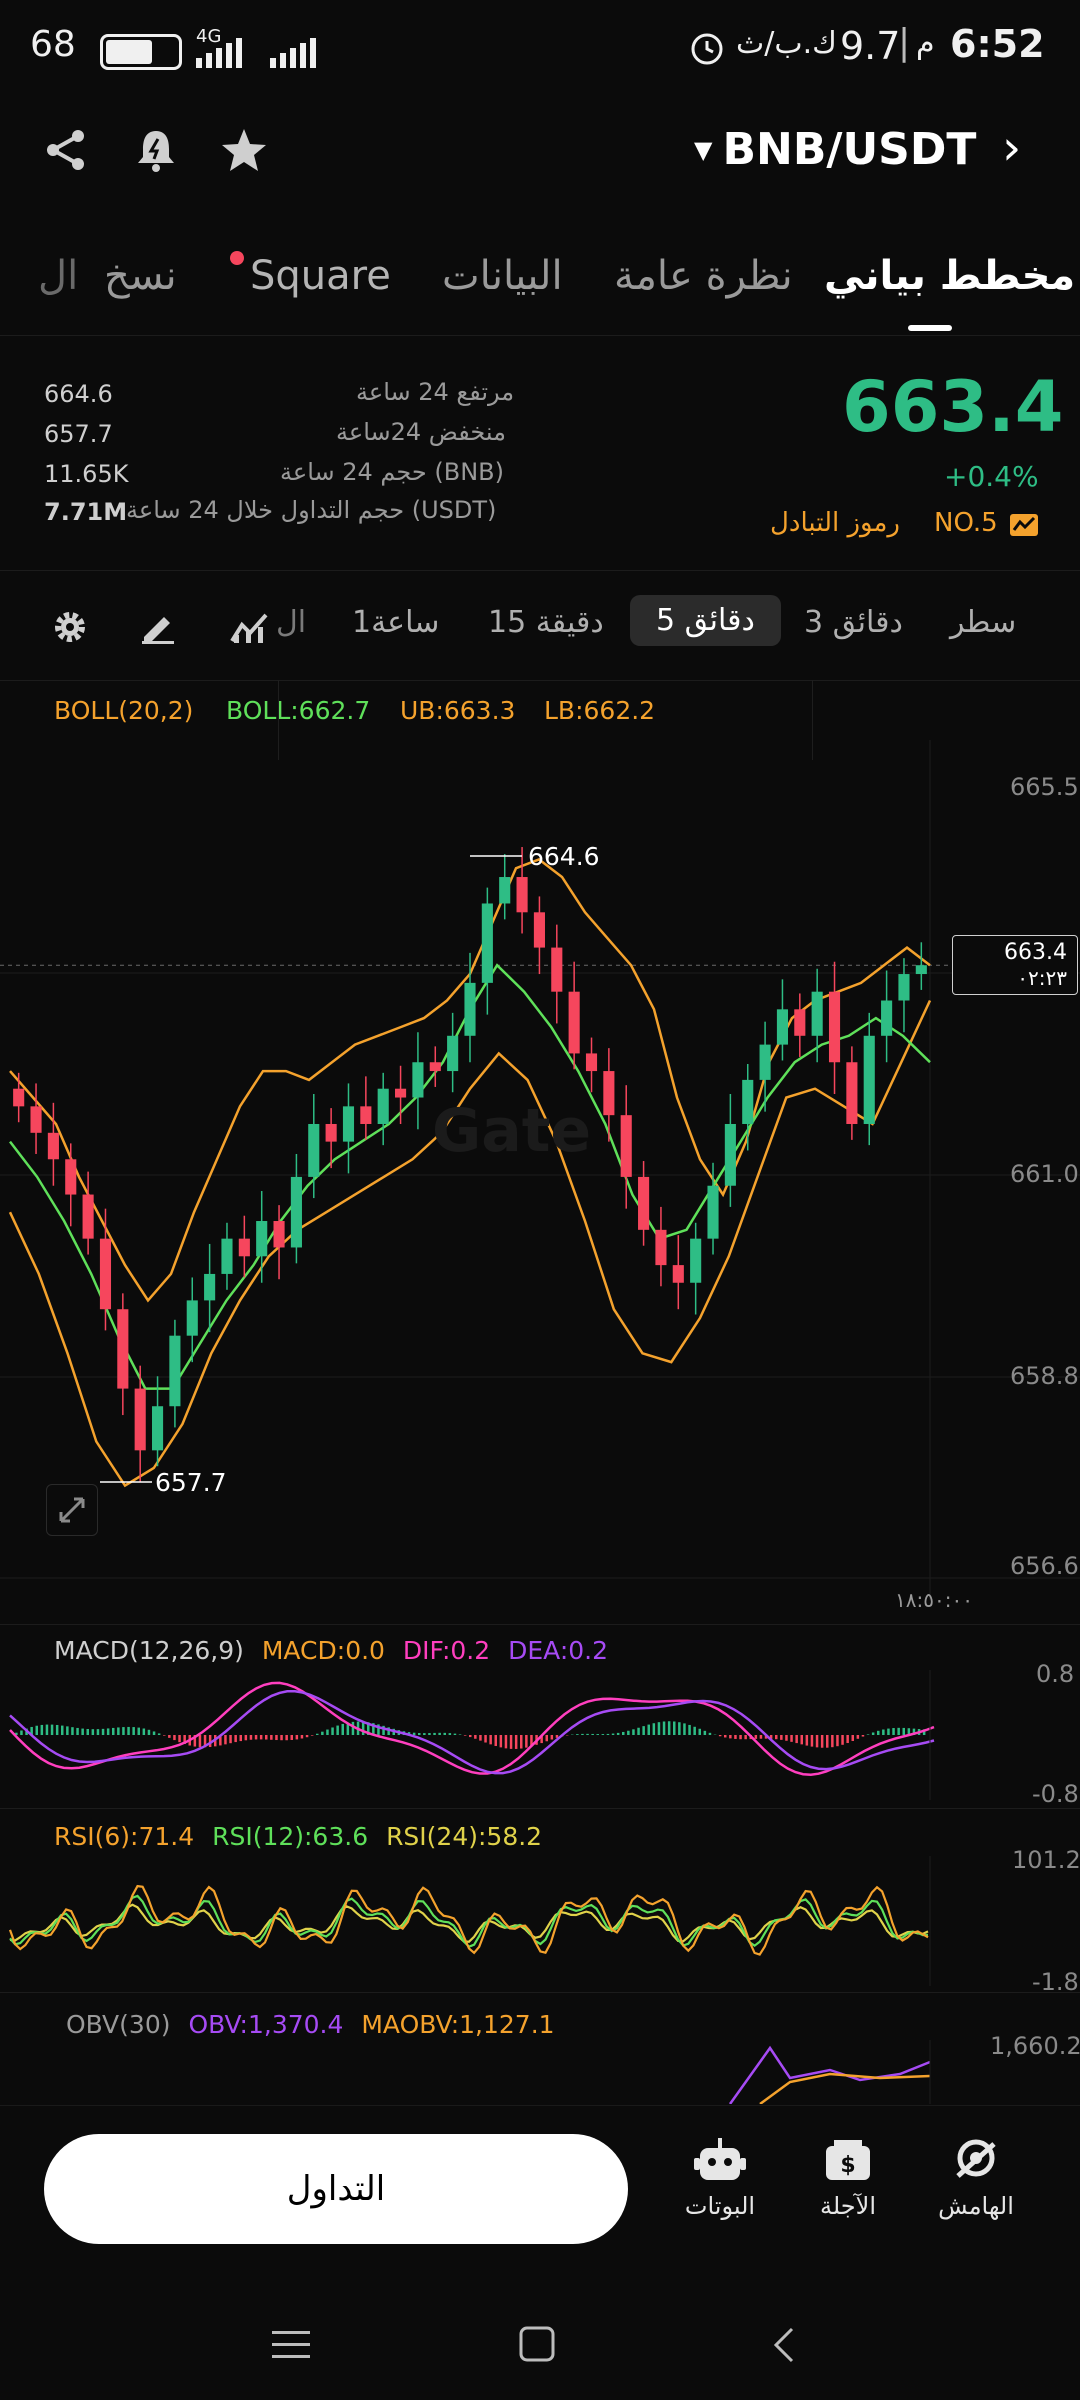 The width and height of the screenshot is (1080, 2400). Describe the element at coordinates (785, 2345) in the screenshot. I see `back-icon` at that location.